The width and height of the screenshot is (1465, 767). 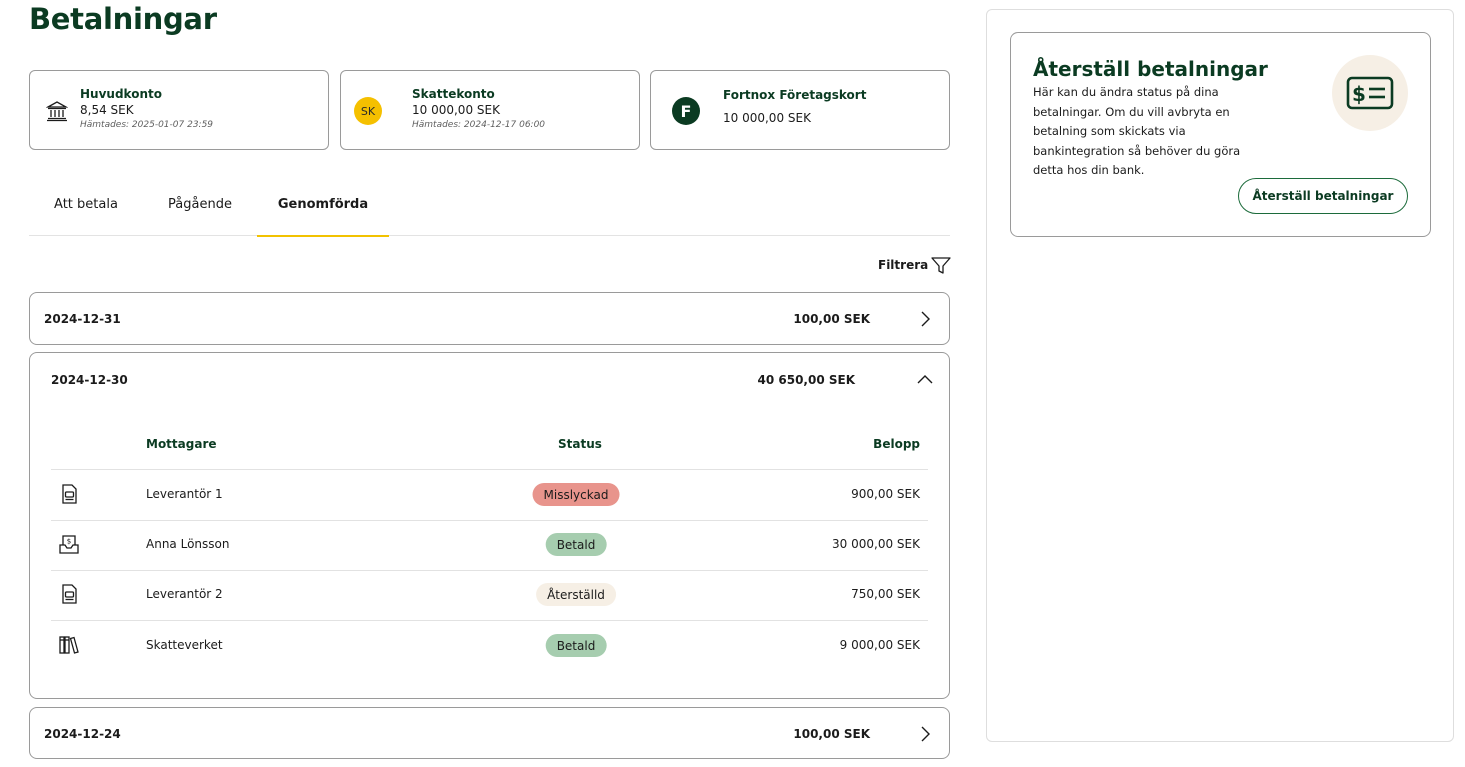 What do you see at coordinates (489, 545) in the screenshot?
I see `table-row: $ Anna Lönsson Betald 30 000,00 SEK` at bounding box center [489, 545].